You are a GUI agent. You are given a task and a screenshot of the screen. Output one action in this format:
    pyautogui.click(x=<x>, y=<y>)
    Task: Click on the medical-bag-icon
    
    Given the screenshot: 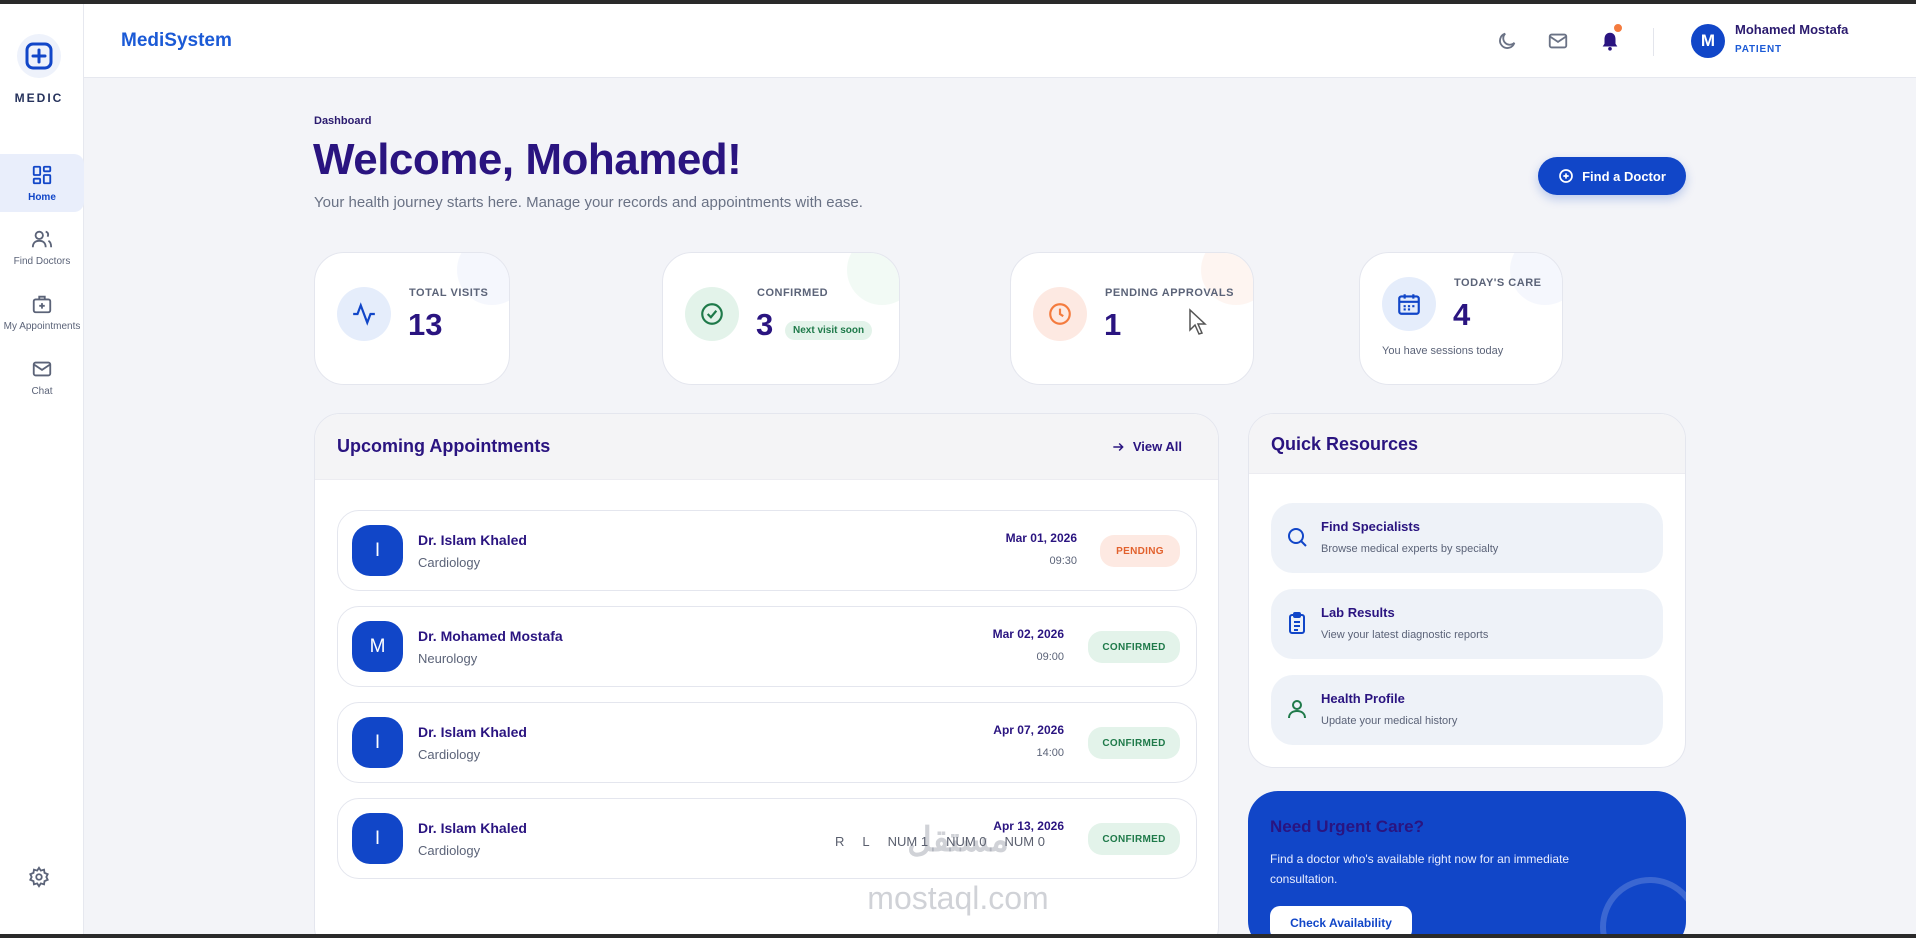 What is the action you would take?
    pyautogui.click(x=42, y=304)
    